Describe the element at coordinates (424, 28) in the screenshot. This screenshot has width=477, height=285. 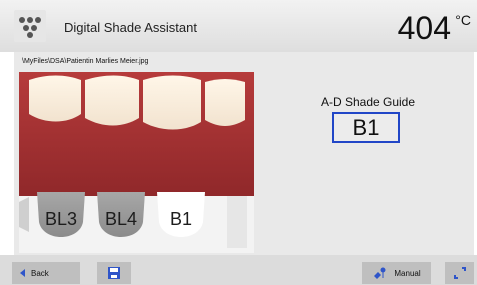
I see `temperature-value: 404` at that location.